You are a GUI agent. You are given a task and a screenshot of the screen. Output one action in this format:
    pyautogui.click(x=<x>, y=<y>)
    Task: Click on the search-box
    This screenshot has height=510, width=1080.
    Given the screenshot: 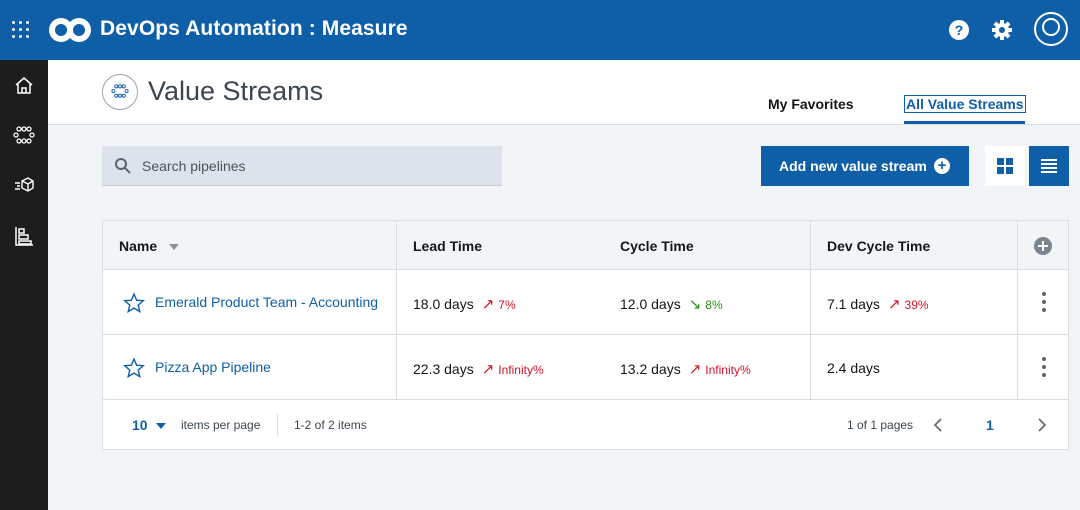 What is the action you would take?
    pyautogui.click(x=302, y=166)
    